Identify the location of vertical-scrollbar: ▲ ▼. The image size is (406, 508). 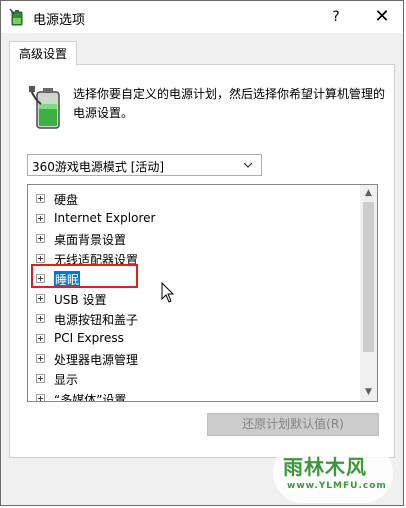
(368, 293).